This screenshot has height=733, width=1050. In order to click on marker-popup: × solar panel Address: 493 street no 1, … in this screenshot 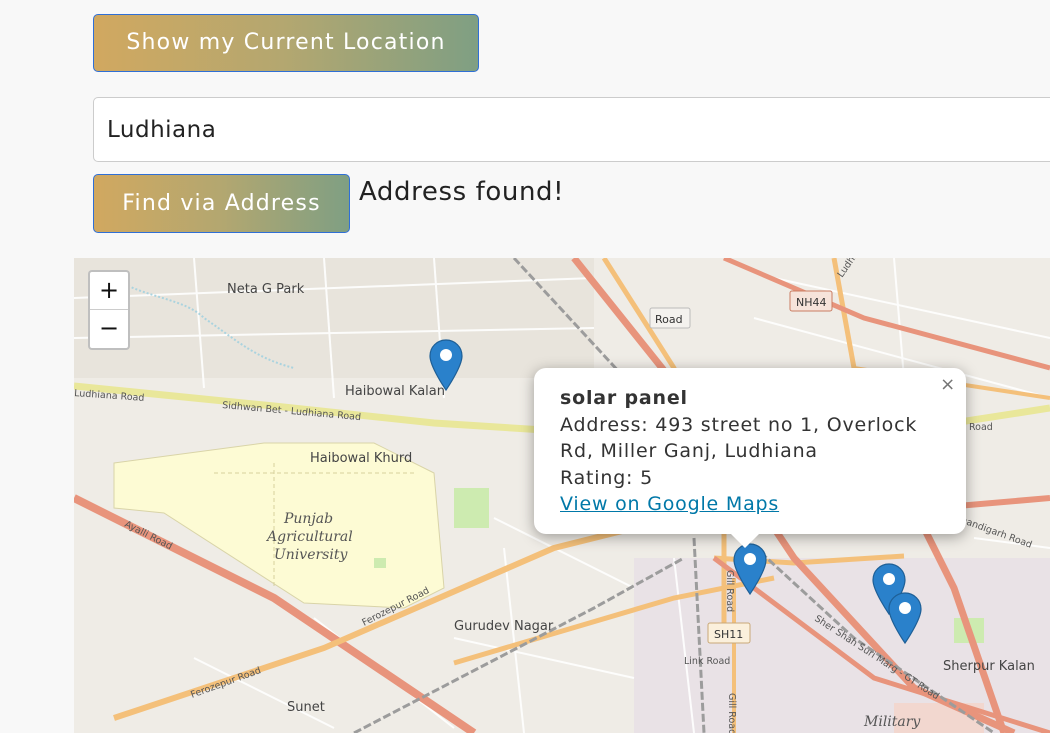, I will do `click(750, 458)`.